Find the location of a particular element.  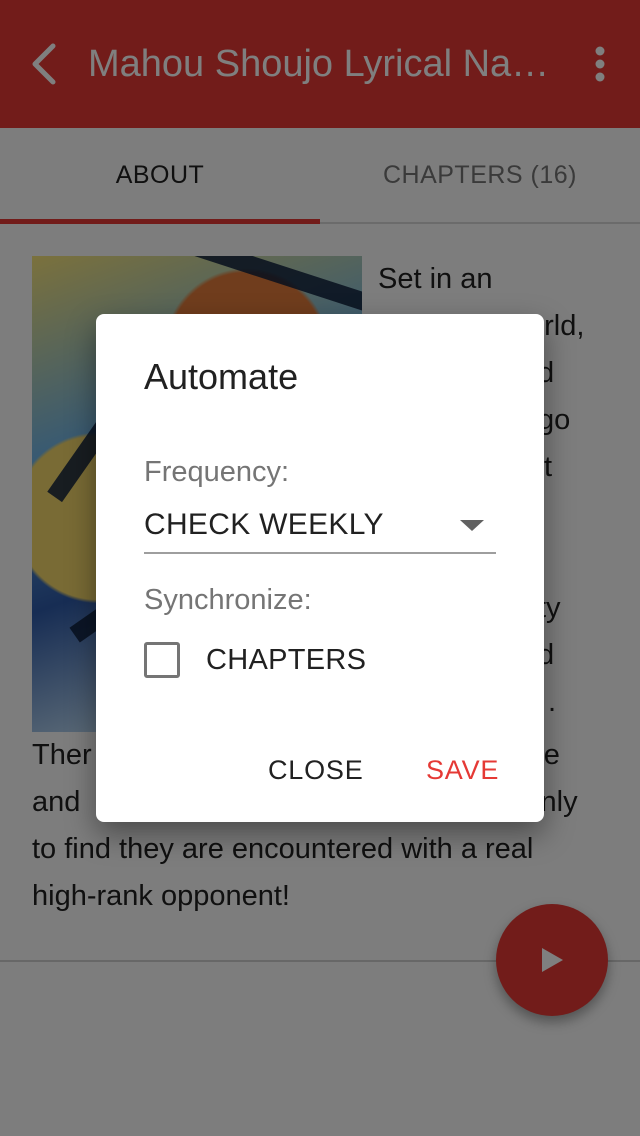

dialog-title: Automate is located at coordinates (221, 376).